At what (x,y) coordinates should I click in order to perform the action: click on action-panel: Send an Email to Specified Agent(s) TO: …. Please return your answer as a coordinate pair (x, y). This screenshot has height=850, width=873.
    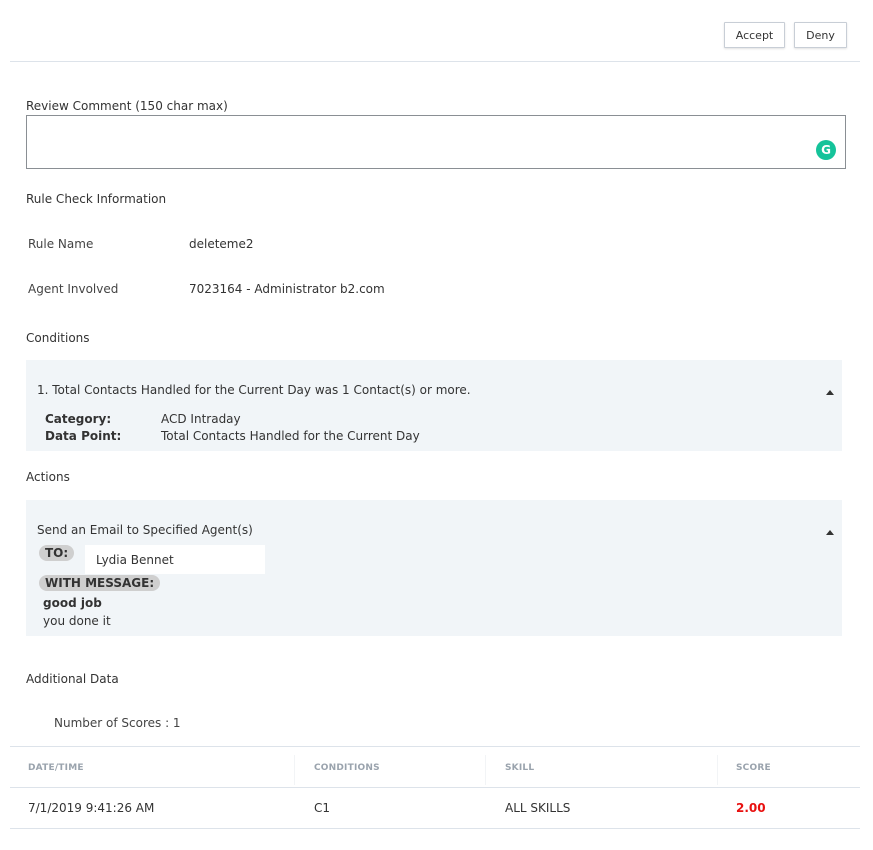
    Looking at the image, I should click on (434, 568).